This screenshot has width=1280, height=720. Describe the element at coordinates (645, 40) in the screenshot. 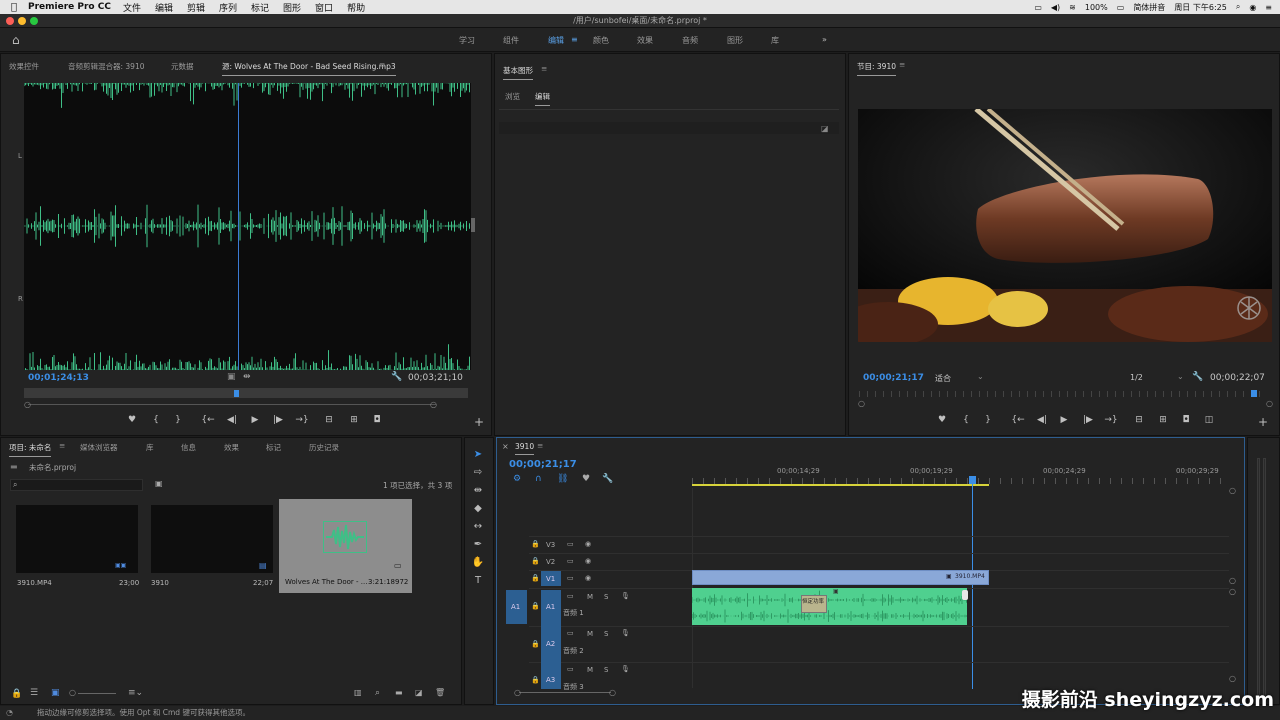

I see `workspace-effects: 效果` at that location.